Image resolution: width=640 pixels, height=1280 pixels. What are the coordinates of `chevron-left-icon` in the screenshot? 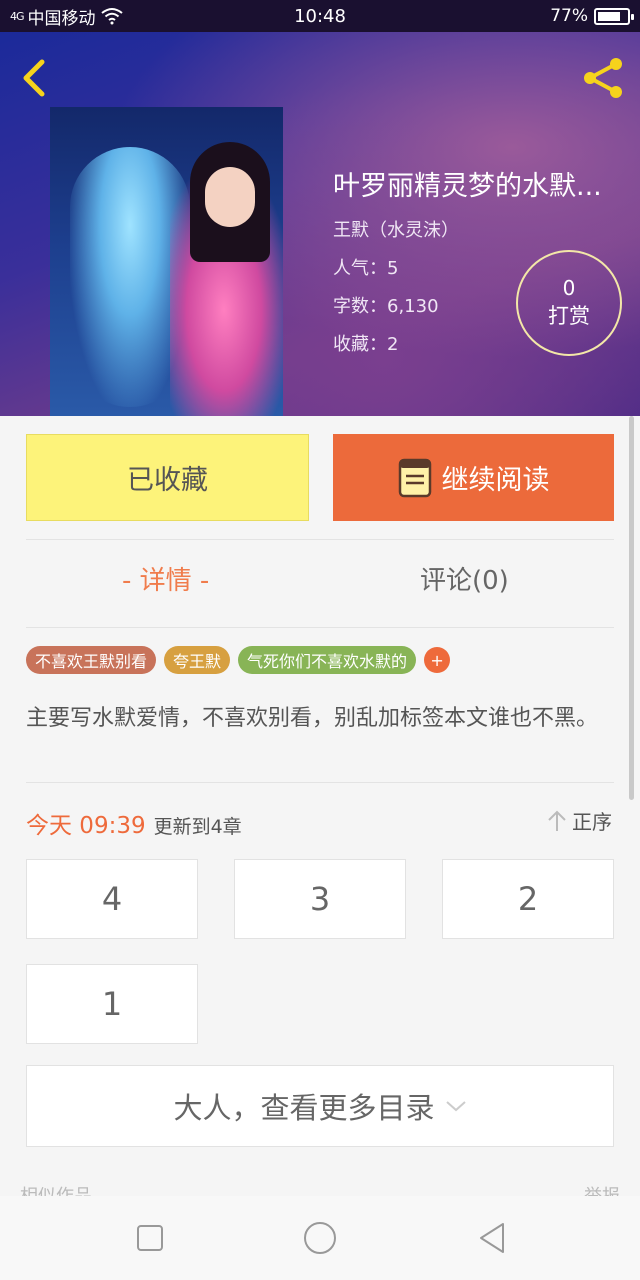 It's located at (34, 78).